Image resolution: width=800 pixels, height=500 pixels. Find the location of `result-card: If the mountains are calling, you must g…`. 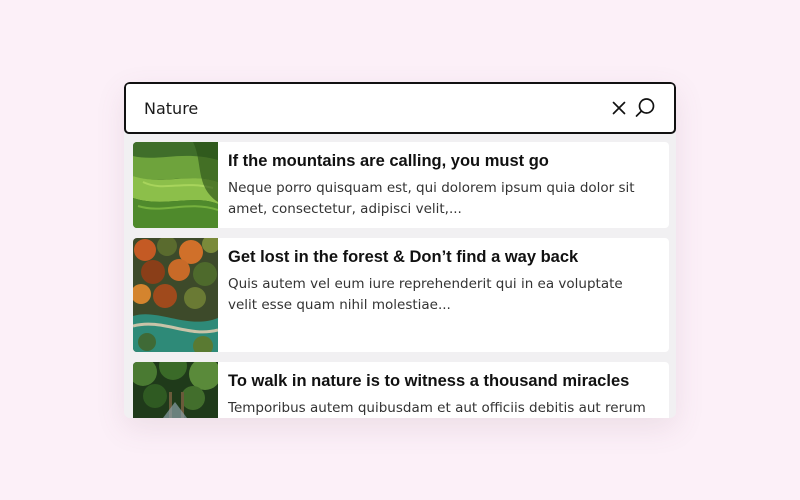

result-card: If the mountains are calling, you must g… is located at coordinates (401, 185).